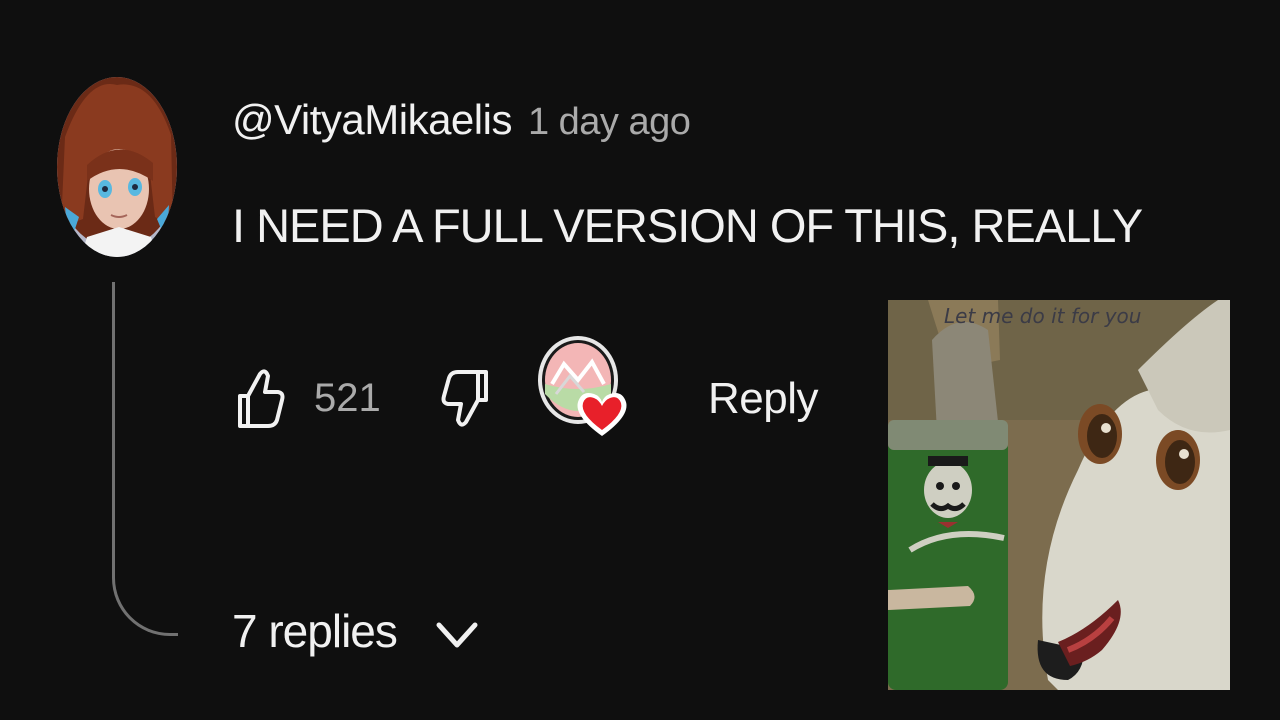  What do you see at coordinates (261, 398) in the screenshot?
I see `thumbs-up-icon` at bounding box center [261, 398].